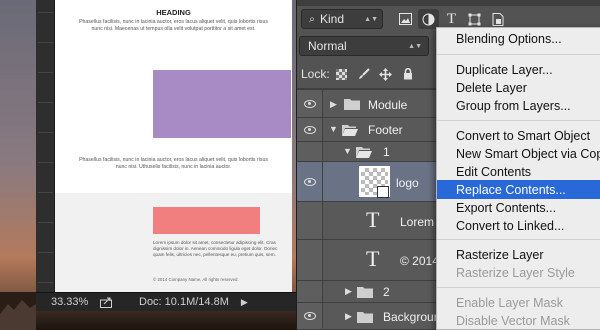  What do you see at coordinates (332, 19) in the screenshot?
I see `filter-kind-value: Kind` at bounding box center [332, 19].